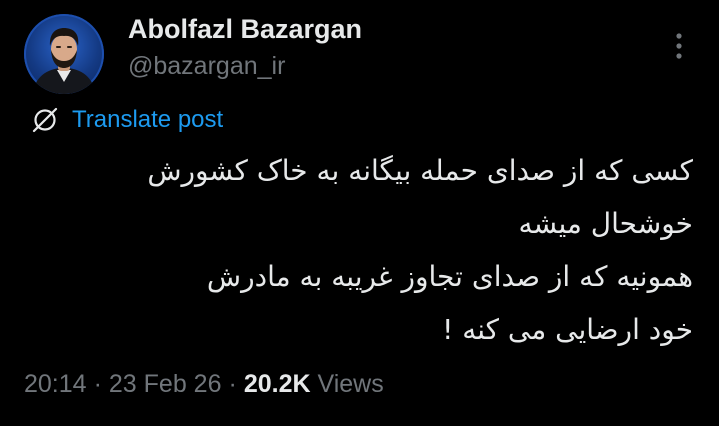 This screenshot has width=719, height=426. What do you see at coordinates (55, 384) in the screenshot?
I see `post-time: 20:14` at bounding box center [55, 384].